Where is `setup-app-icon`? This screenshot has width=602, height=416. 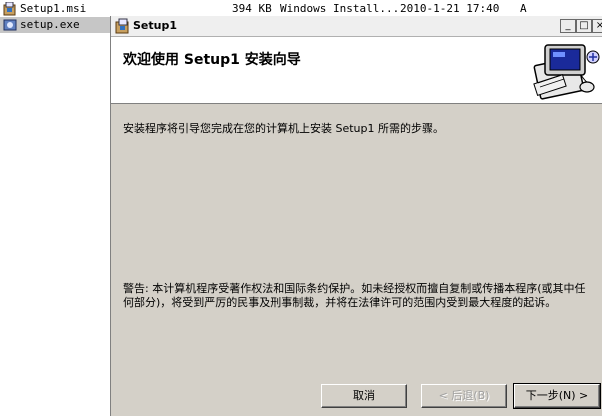 setup-app-icon is located at coordinates (123, 26).